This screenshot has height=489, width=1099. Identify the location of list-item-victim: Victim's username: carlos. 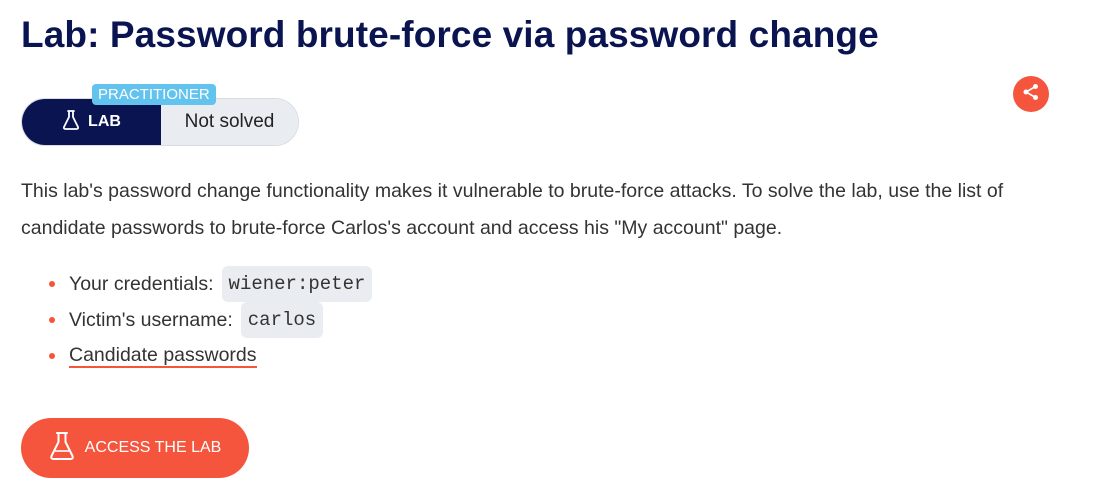
(196, 320).